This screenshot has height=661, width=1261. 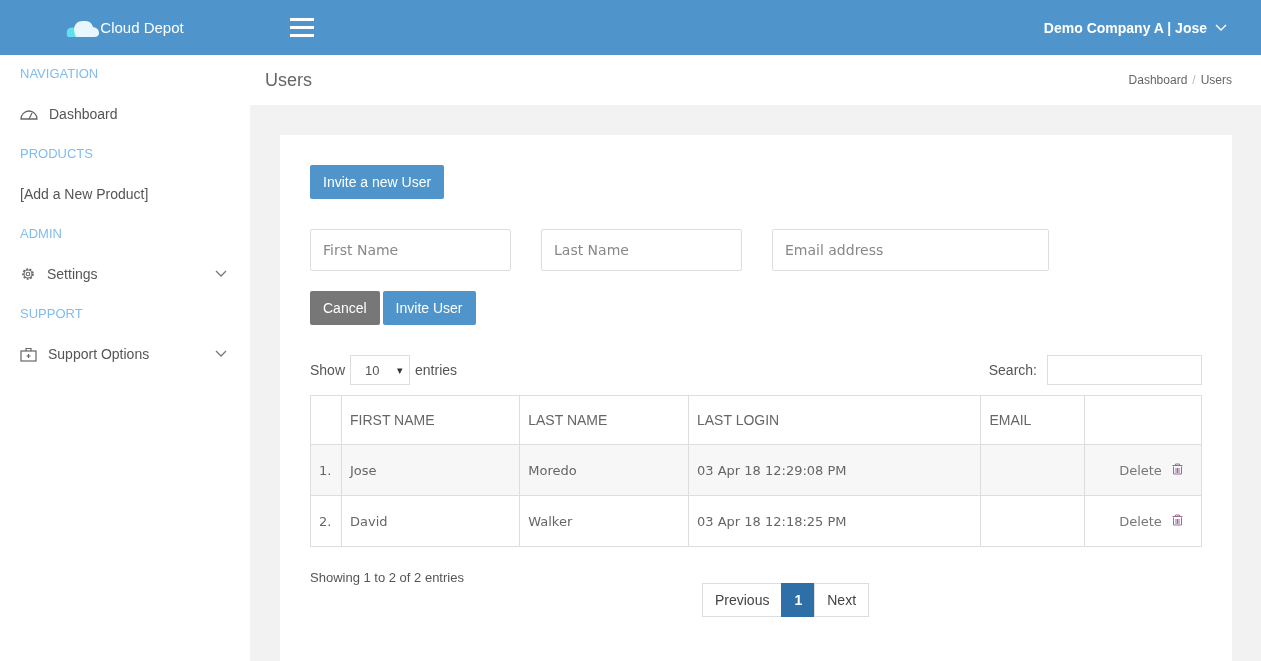 I want to click on table-cell: 03 Apr 18 12:29:08 PM, so click(x=834, y=470).